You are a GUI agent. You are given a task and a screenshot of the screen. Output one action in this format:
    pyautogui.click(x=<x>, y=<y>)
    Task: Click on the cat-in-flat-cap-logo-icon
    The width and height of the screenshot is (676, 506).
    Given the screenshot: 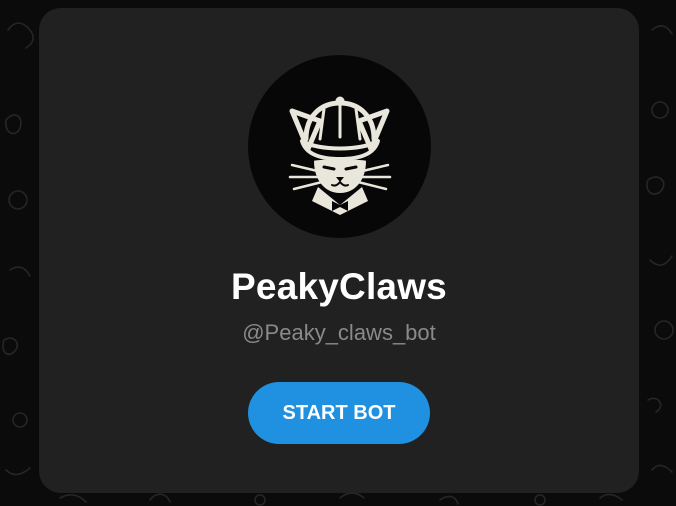 What is the action you would take?
    pyautogui.click(x=340, y=155)
    